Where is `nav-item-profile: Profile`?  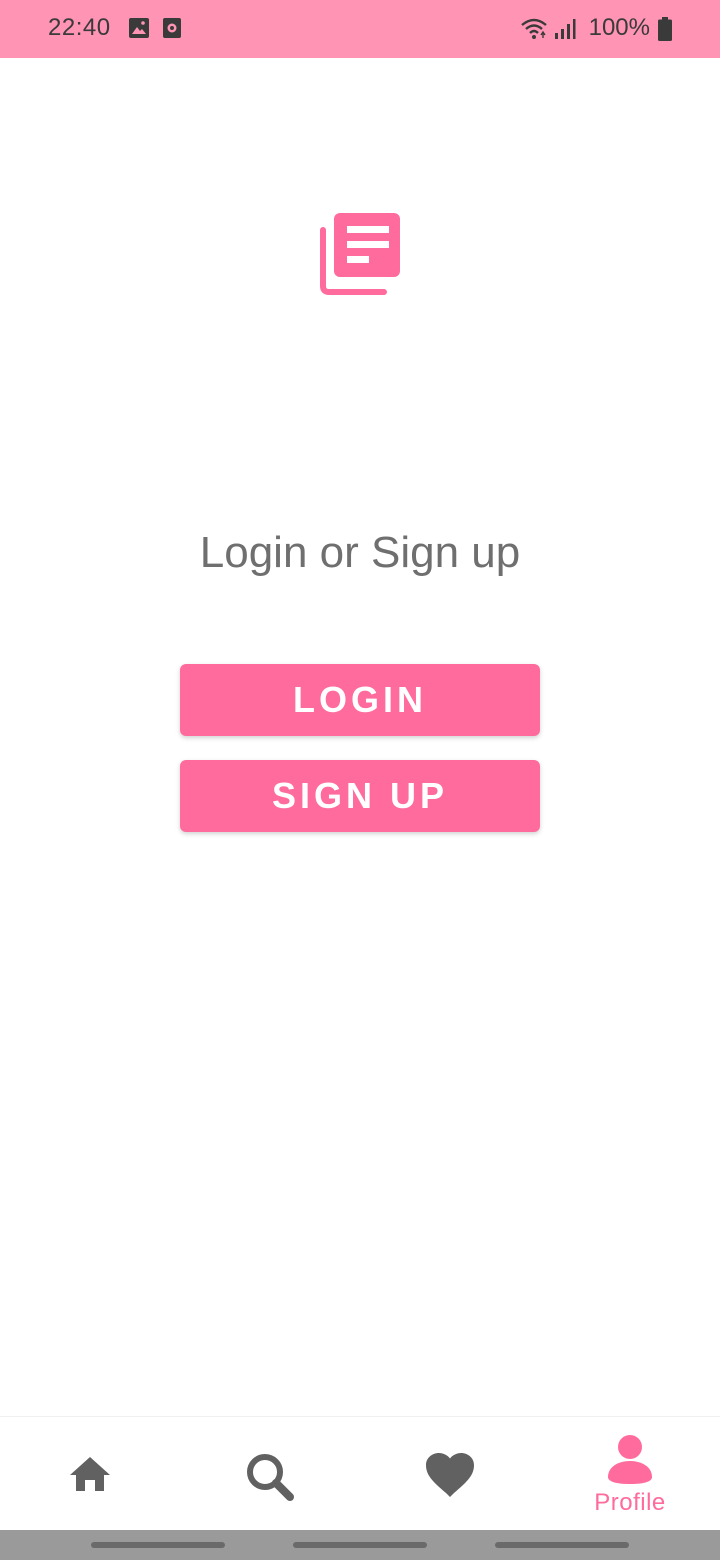 nav-item-profile: Profile is located at coordinates (630, 1474).